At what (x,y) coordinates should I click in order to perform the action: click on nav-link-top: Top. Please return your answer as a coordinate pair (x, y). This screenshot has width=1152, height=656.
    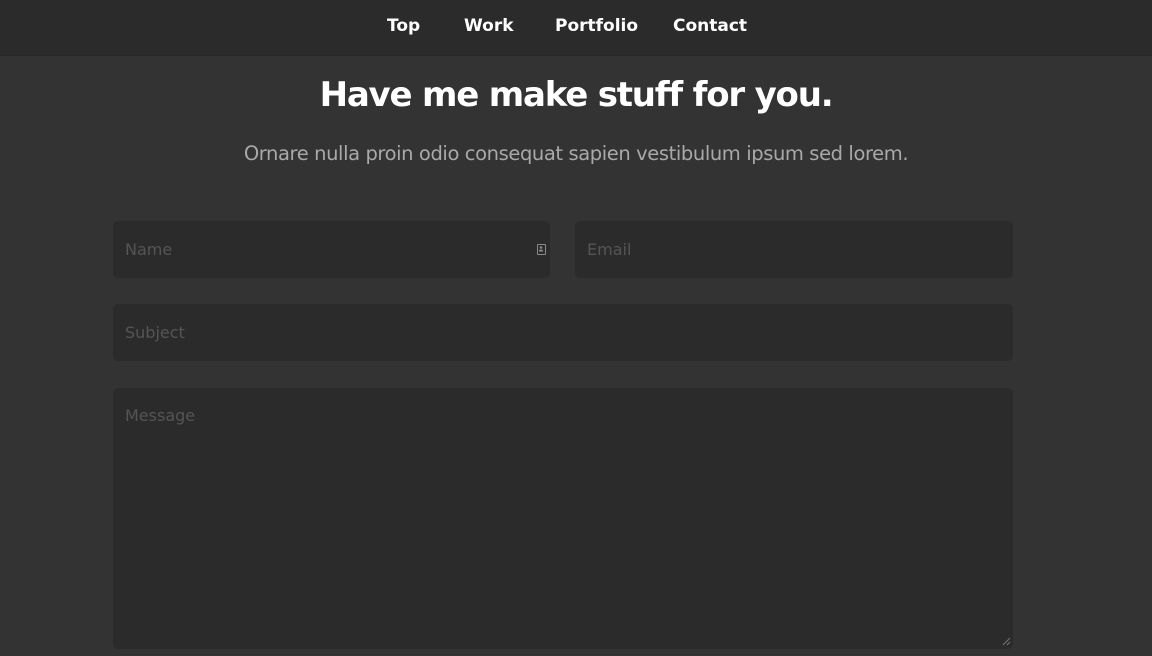
    Looking at the image, I should click on (403, 26).